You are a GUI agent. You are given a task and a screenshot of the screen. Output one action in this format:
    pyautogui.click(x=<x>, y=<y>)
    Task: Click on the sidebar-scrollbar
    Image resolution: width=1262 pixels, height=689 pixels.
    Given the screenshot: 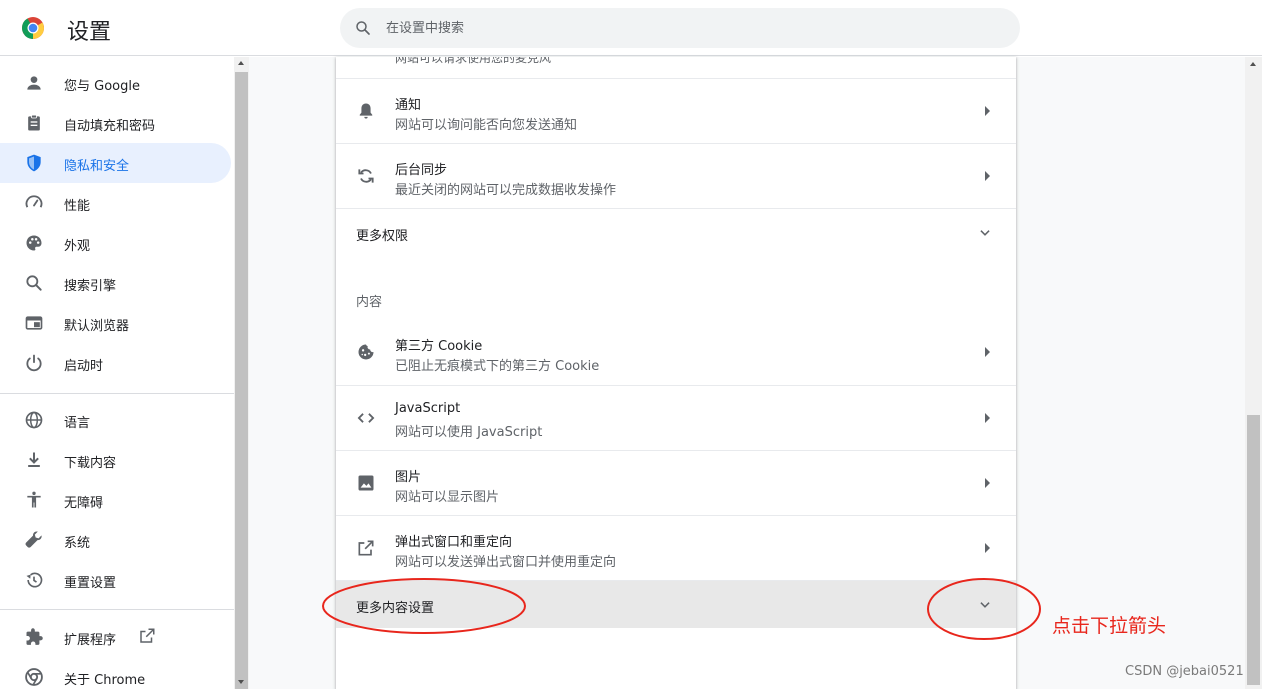 What is the action you would take?
    pyautogui.click(x=241, y=373)
    